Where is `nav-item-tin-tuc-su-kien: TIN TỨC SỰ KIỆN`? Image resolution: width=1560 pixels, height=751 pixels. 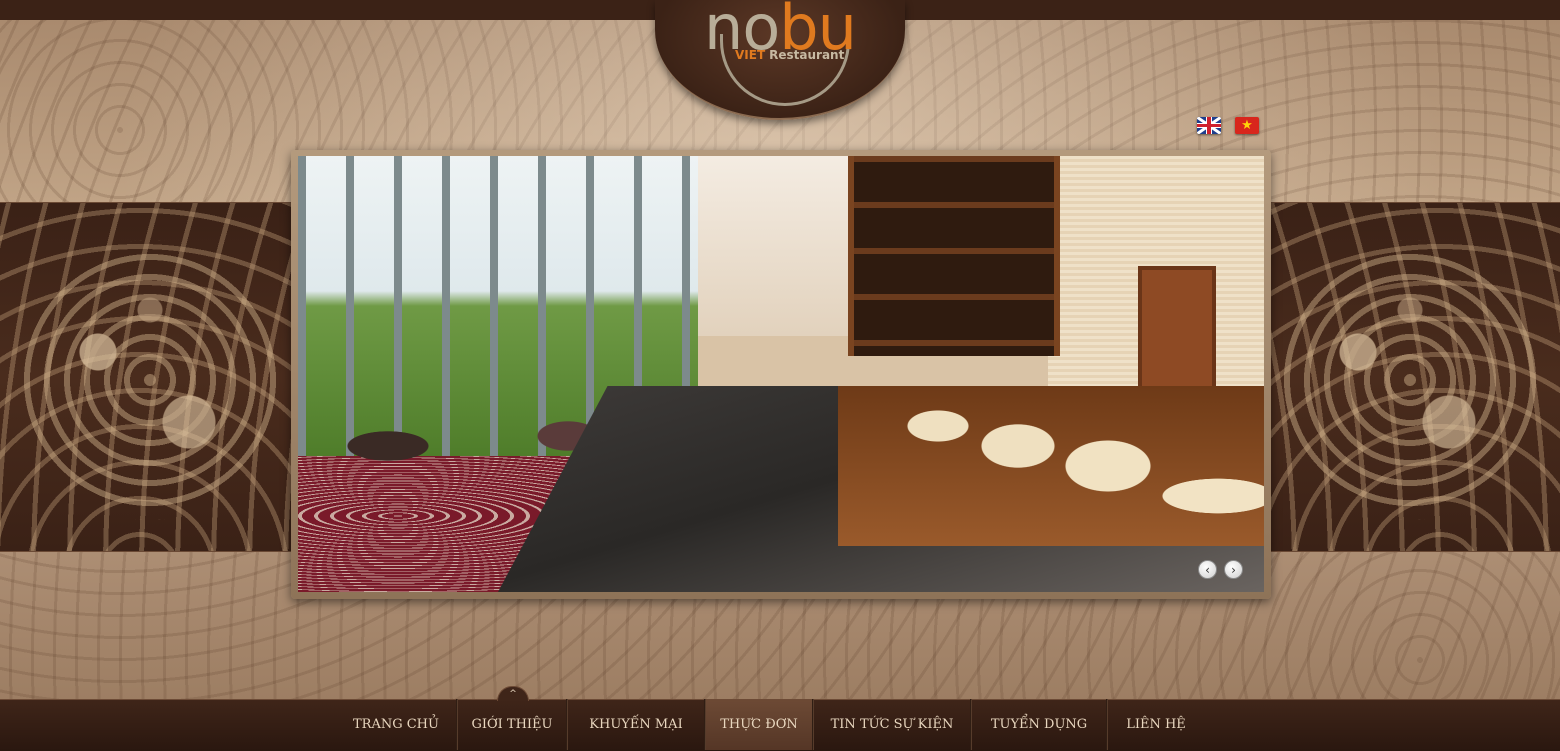 nav-item-tin-tuc-su-kien: TIN TỨC SỰ KIỆN is located at coordinates (892, 724).